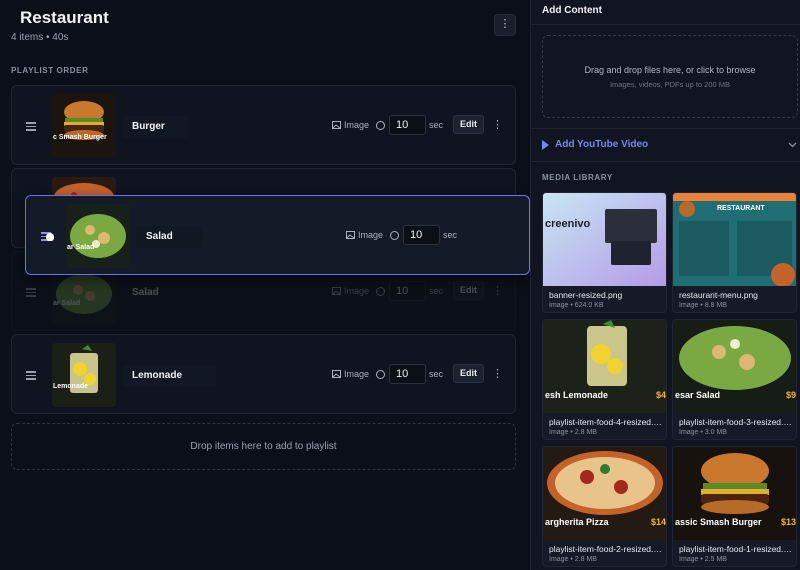  What do you see at coordinates (660, 395) in the screenshot?
I see `media-price: $4` at bounding box center [660, 395].